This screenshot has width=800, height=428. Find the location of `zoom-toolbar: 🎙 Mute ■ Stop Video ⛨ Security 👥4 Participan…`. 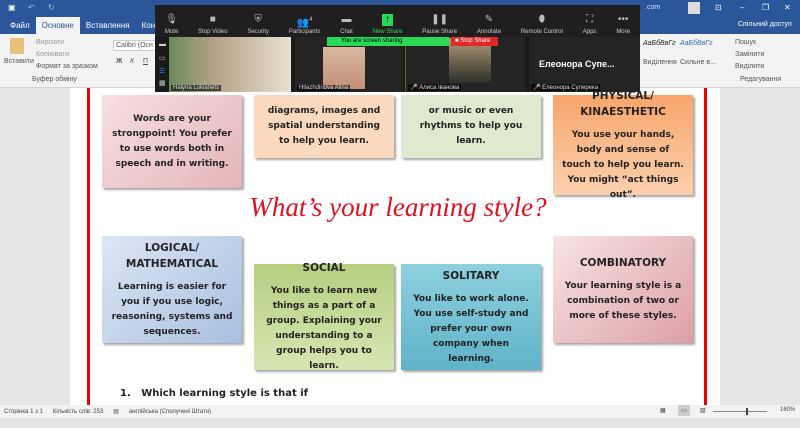

zoom-toolbar: 🎙 Mute ■ Stop Video ⛨ Security 👥4 Participan… is located at coordinates (397, 21).